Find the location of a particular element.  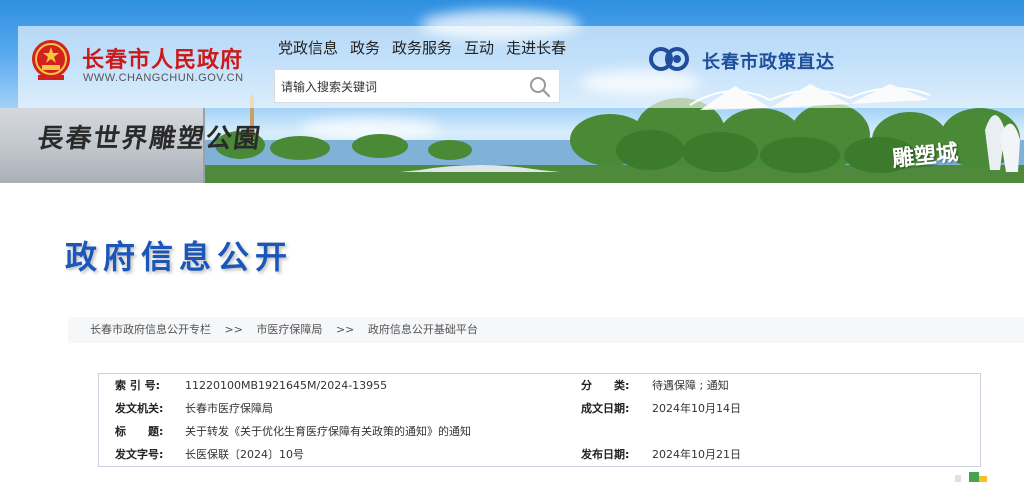

search-input is located at coordinates (401, 87).